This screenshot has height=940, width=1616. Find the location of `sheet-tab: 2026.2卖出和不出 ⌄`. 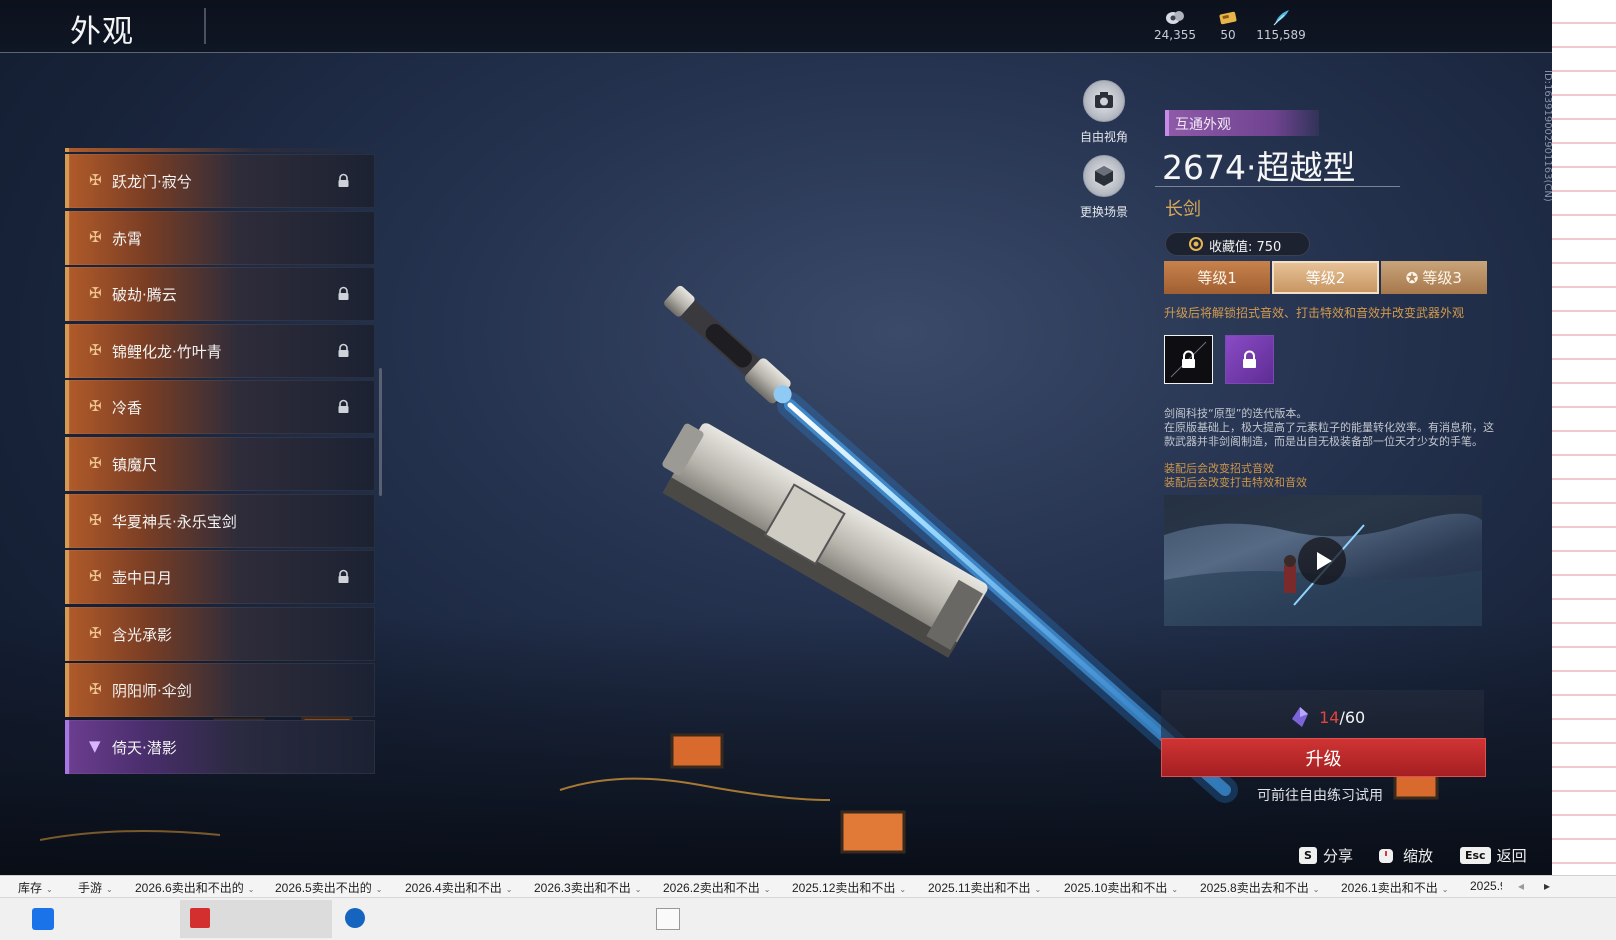

sheet-tab: 2026.2卖出和不出 ⌄ is located at coordinates (716, 887).